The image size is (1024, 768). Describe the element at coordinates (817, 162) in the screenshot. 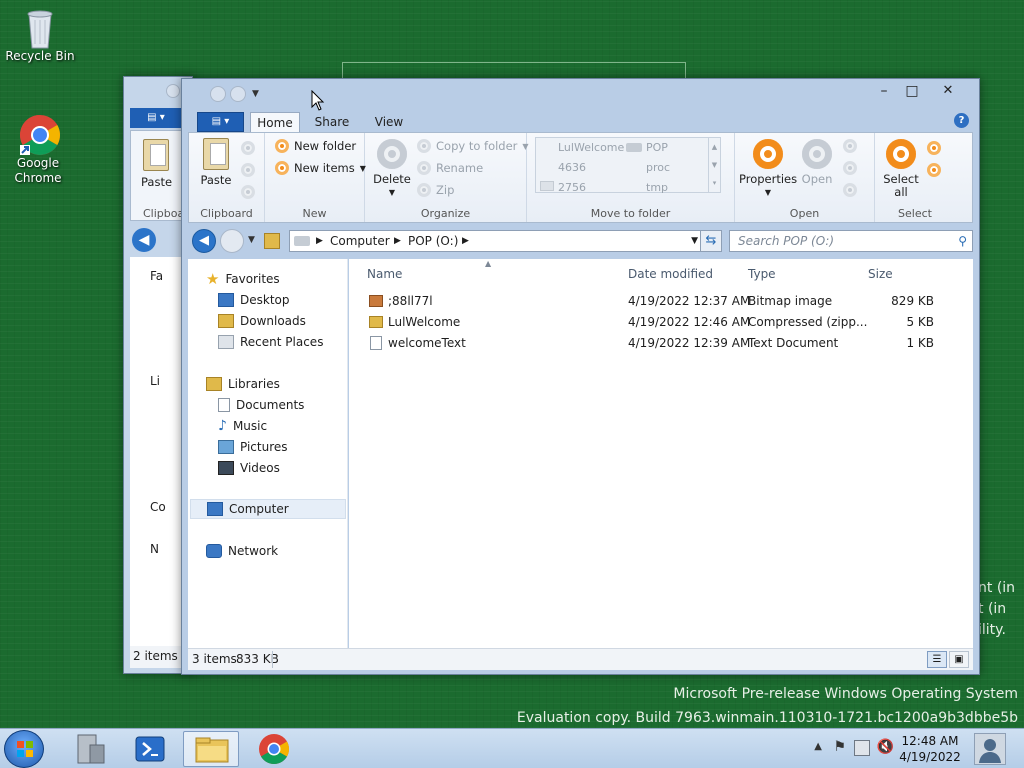

I see `open-button: Open` at that location.